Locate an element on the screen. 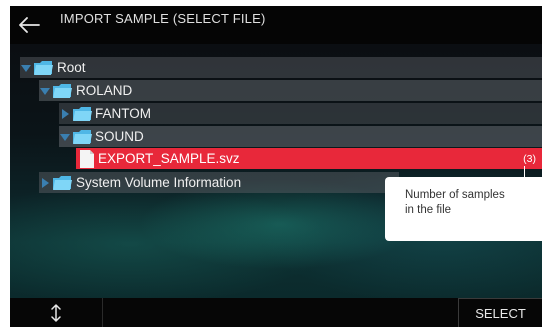 This screenshot has width=542, height=327. footer-bar: SELECT is located at coordinates (276, 312).